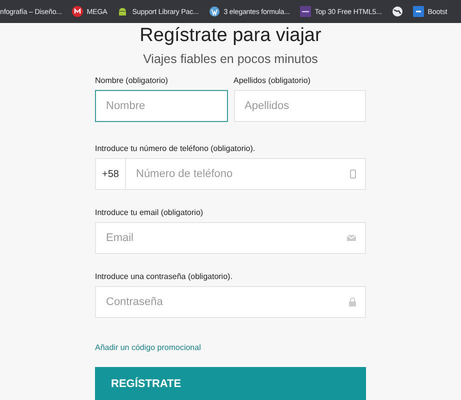 Image resolution: width=461 pixels, height=400 pixels. I want to click on mega-logo-icon, so click(77, 11).